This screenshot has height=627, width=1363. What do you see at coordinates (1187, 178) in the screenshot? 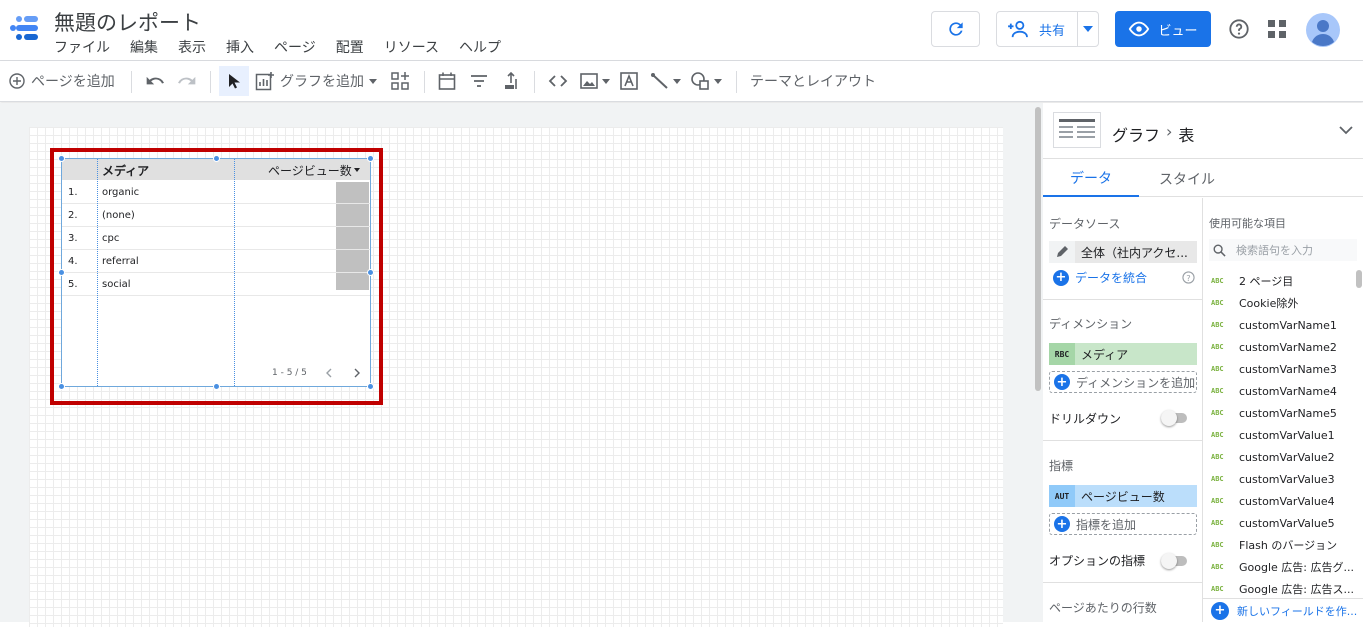
I see `tab-style: スタイル` at bounding box center [1187, 178].